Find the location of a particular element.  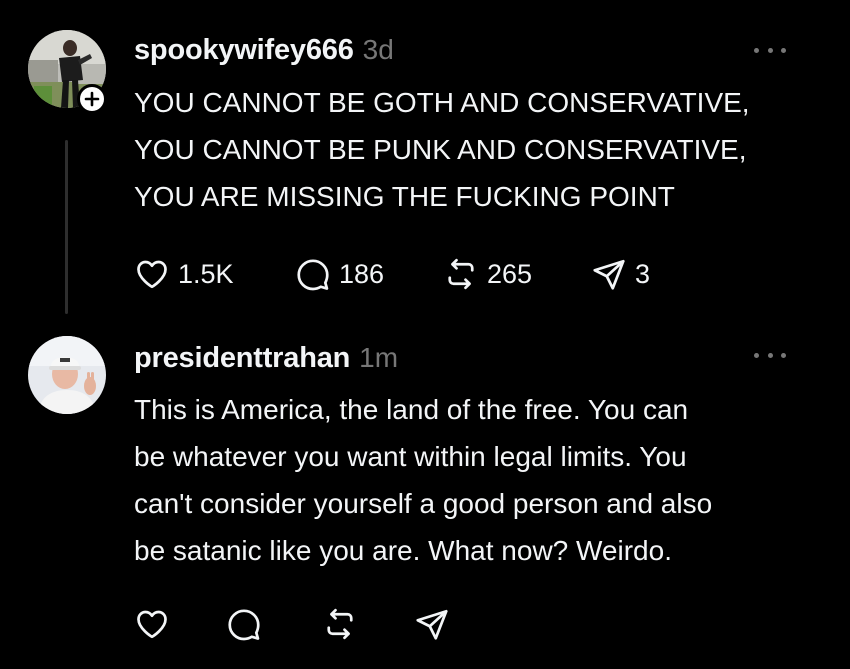

username: spookywifey666 is located at coordinates (244, 50).